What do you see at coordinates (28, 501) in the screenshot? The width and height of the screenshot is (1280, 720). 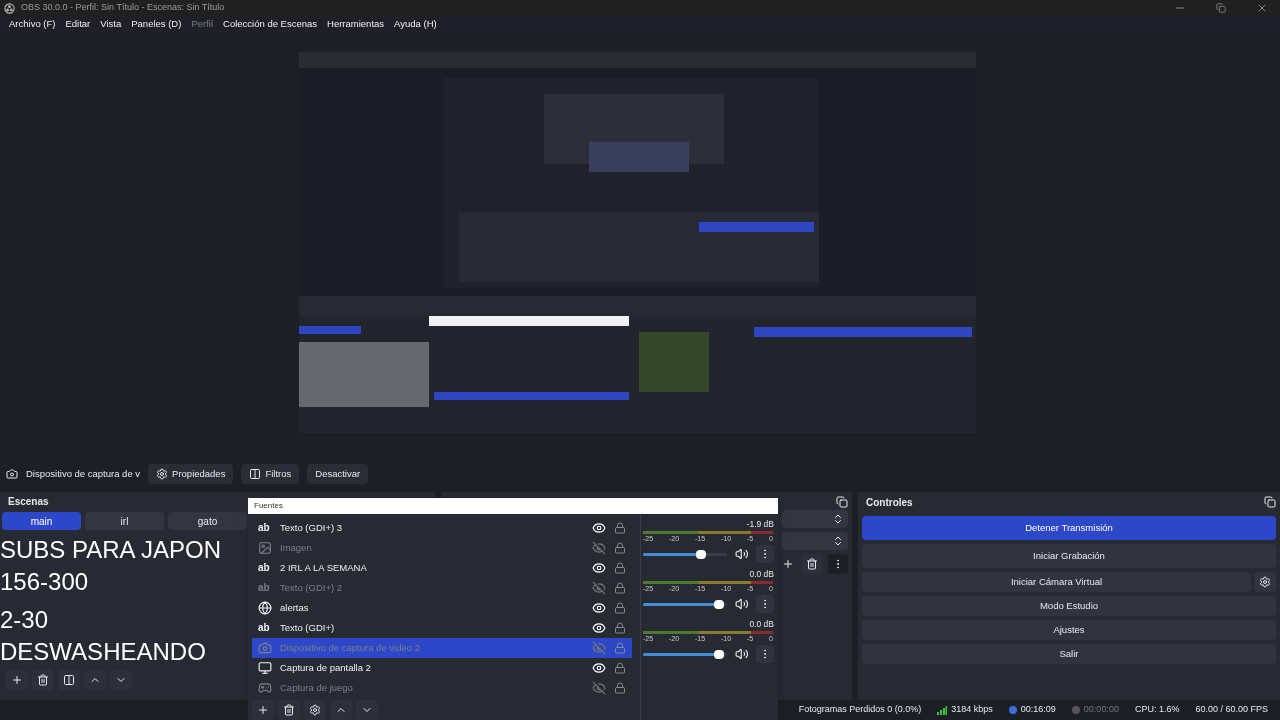 I see `panel-title: Escenas` at bounding box center [28, 501].